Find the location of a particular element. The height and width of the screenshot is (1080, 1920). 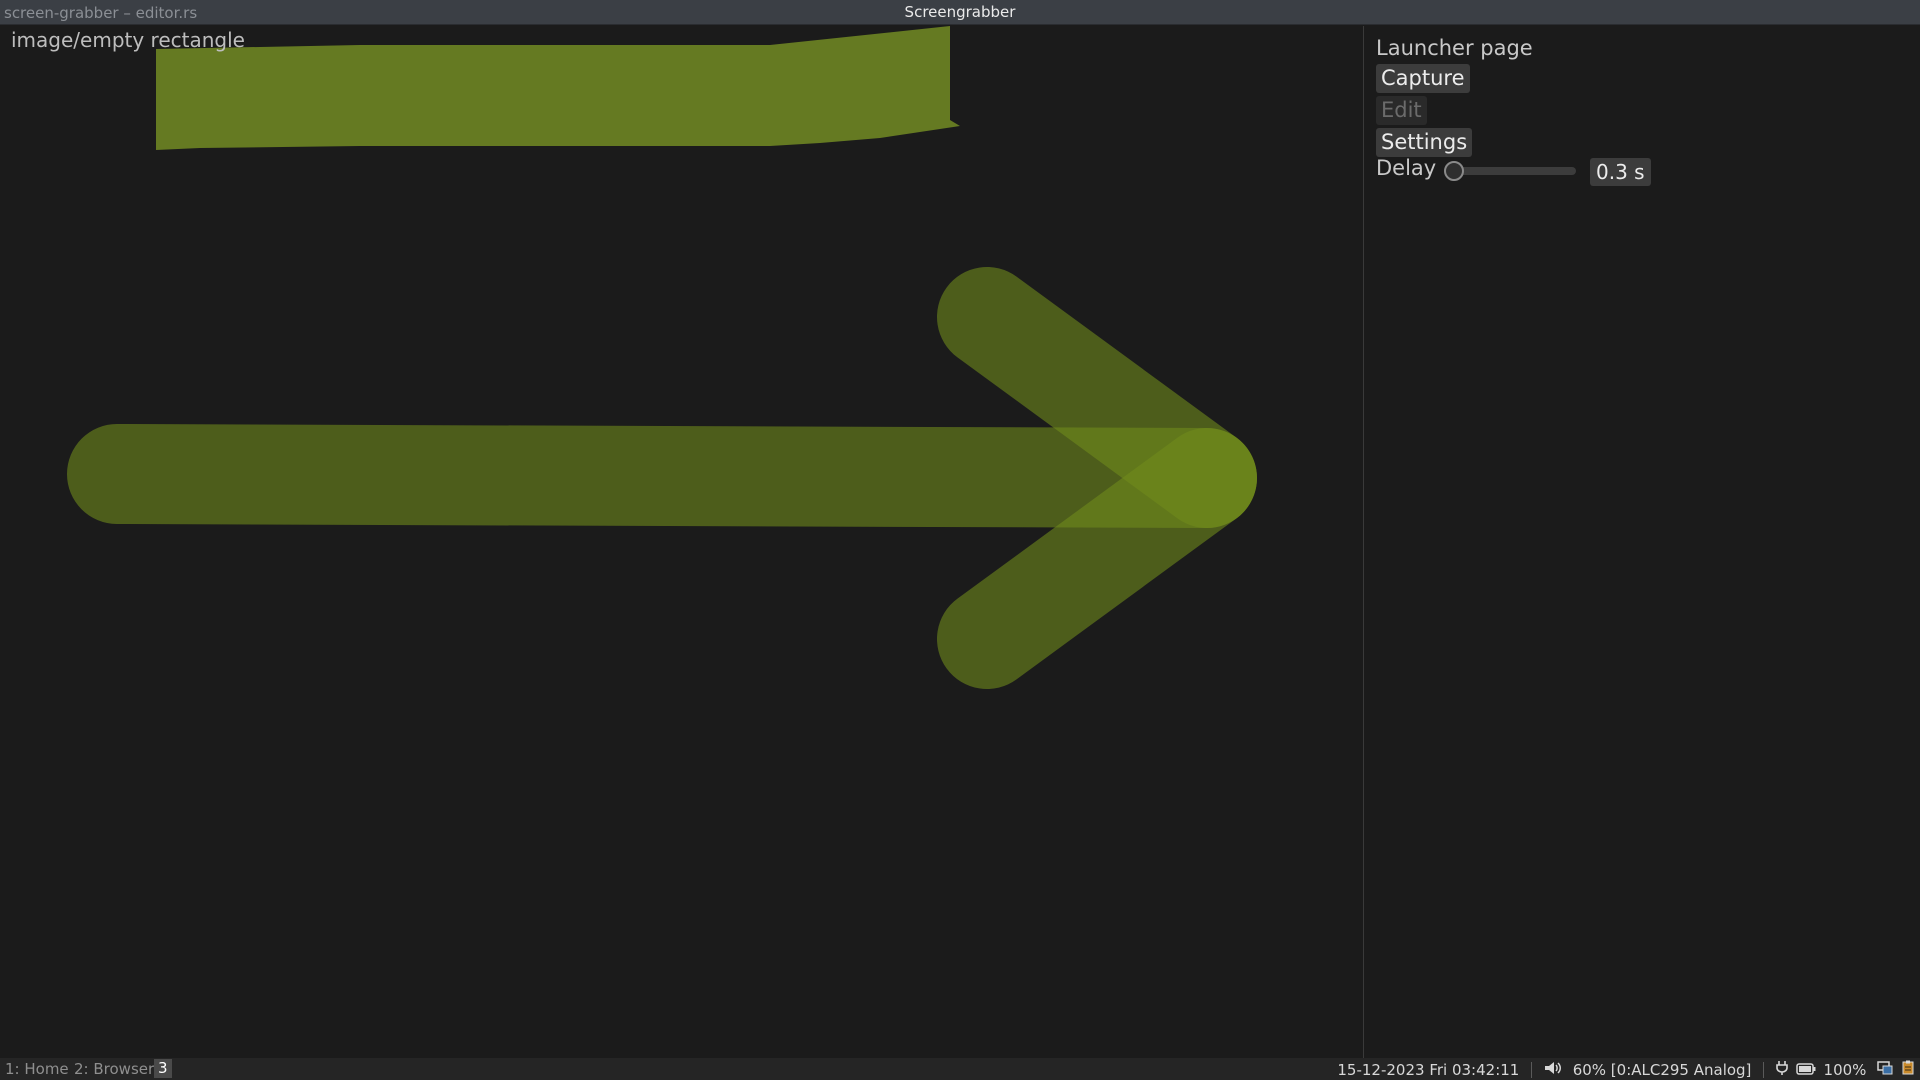

app-title: Screengrabber is located at coordinates (960, 12).